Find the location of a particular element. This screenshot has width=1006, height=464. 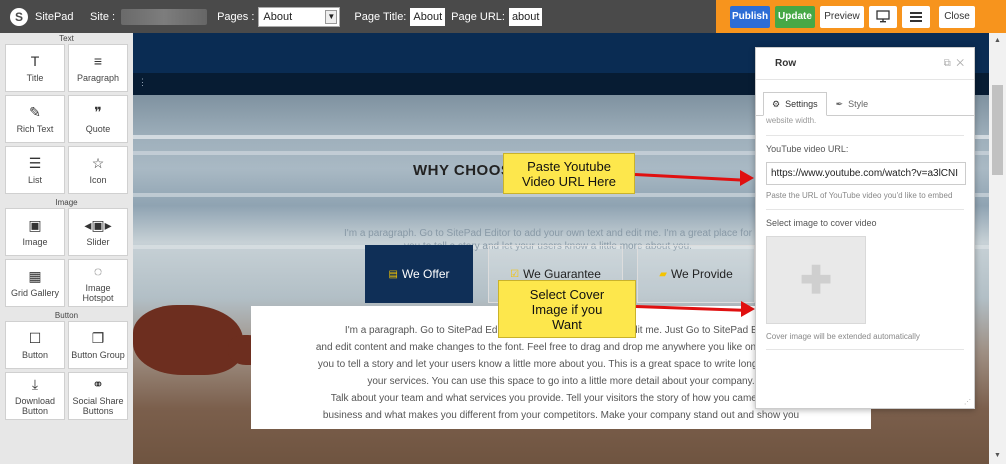

truncated-hint: website width. is located at coordinates (791, 120).